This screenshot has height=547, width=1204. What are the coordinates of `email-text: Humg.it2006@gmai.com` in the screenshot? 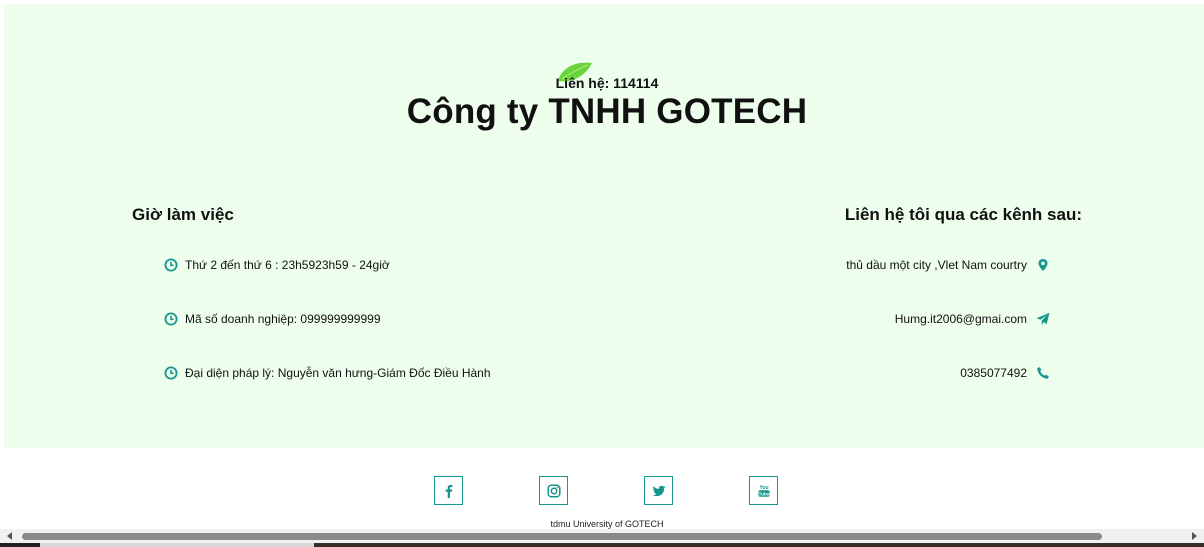 It's located at (961, 319).